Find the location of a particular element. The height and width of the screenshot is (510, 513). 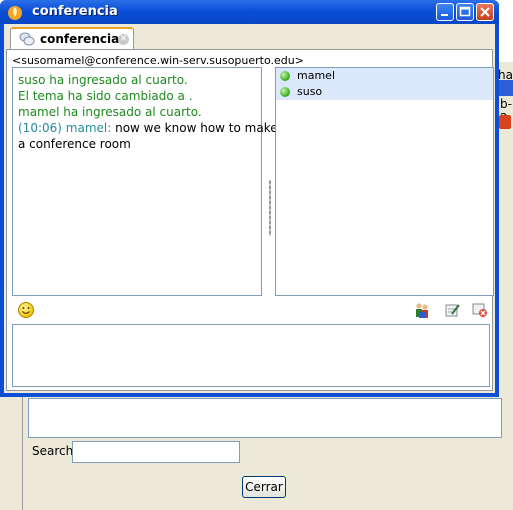

participant-name: mamel is located at coordinates (316, 75).